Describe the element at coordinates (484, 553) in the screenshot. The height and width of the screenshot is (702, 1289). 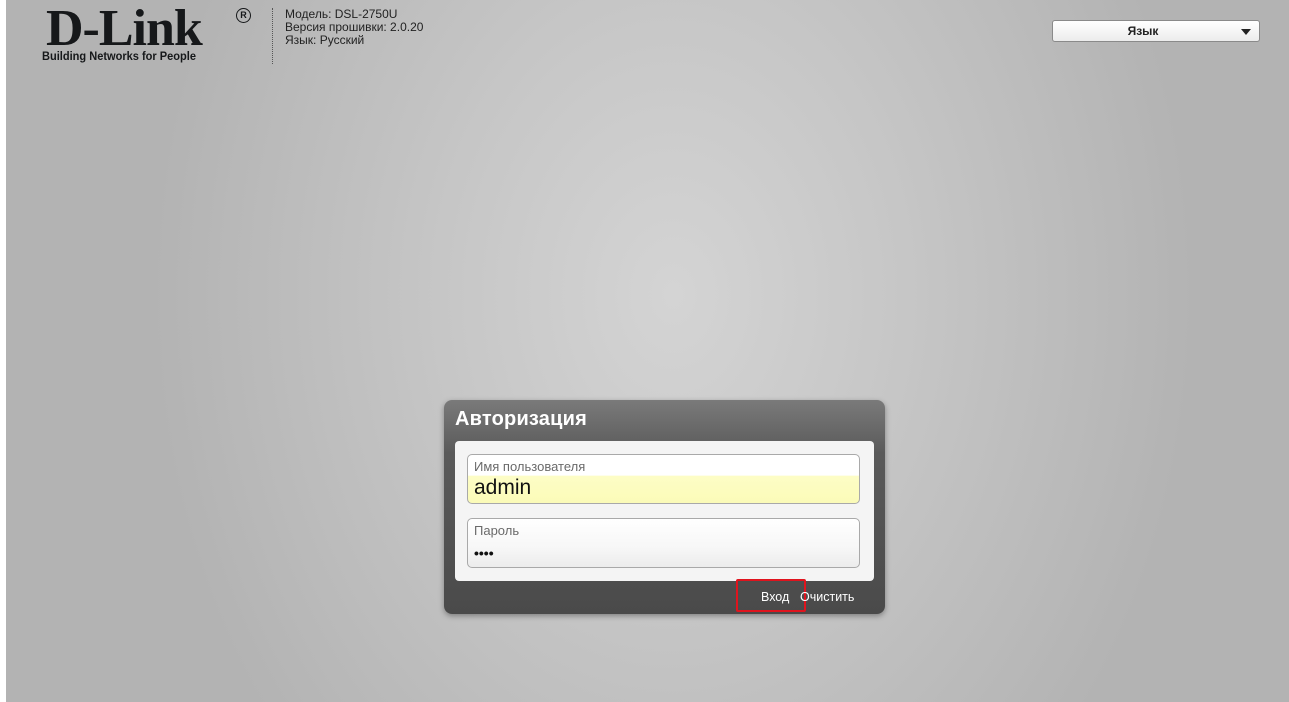
I see `password-input: ••••` at that location.